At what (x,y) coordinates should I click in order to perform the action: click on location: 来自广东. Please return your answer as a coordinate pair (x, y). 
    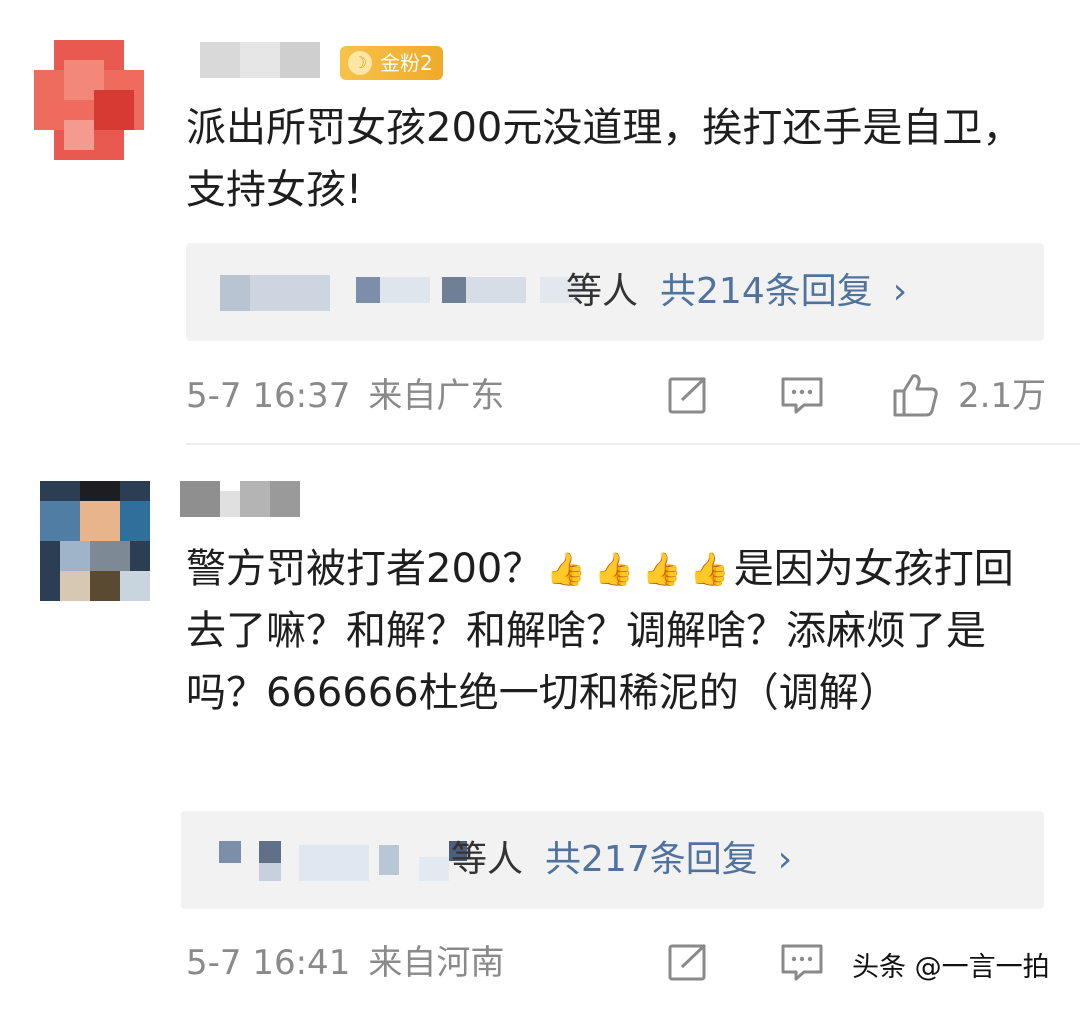
    Looking at the image, I should click on (436, 396).